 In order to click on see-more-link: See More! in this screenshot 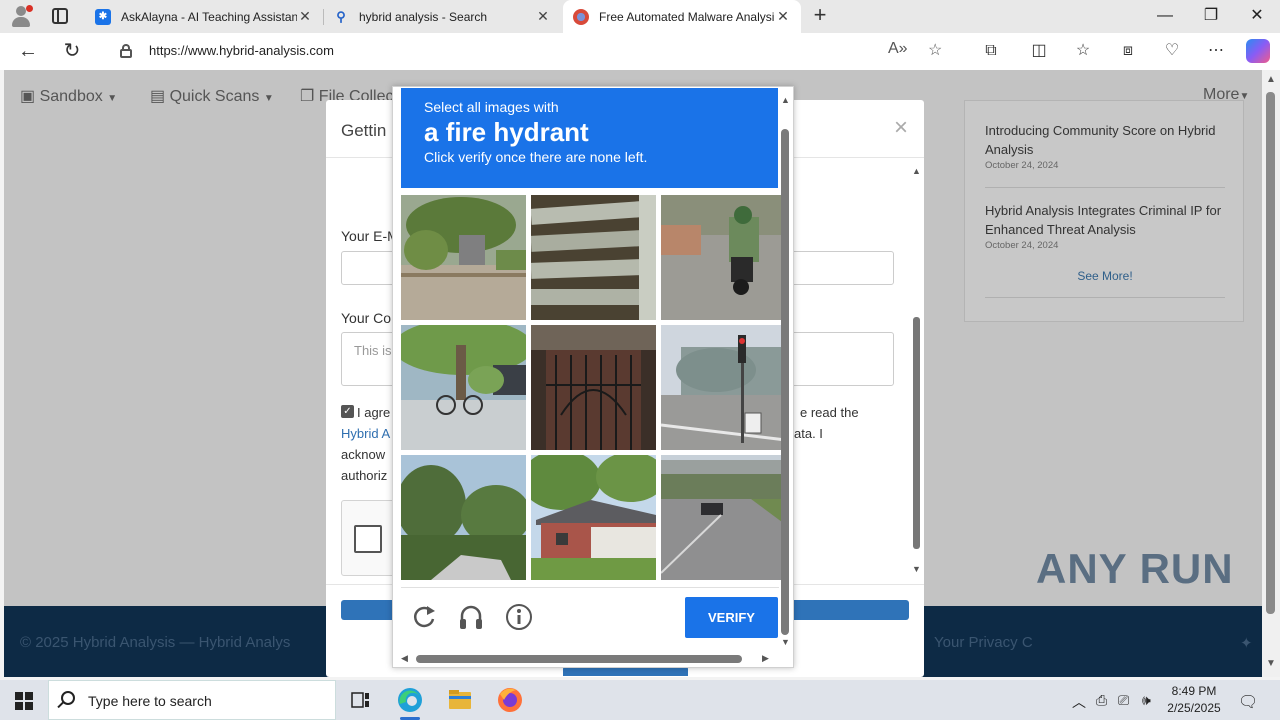, I will do `click(1105, 276)`.